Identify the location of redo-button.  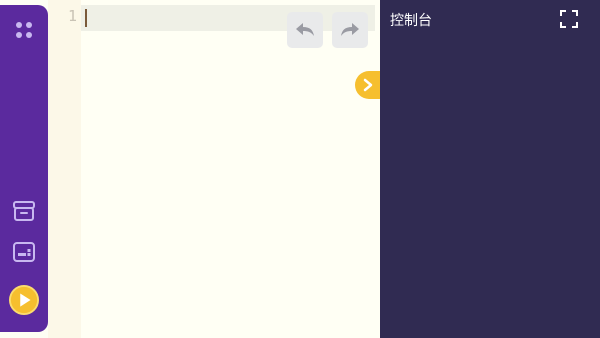
(350, 30).